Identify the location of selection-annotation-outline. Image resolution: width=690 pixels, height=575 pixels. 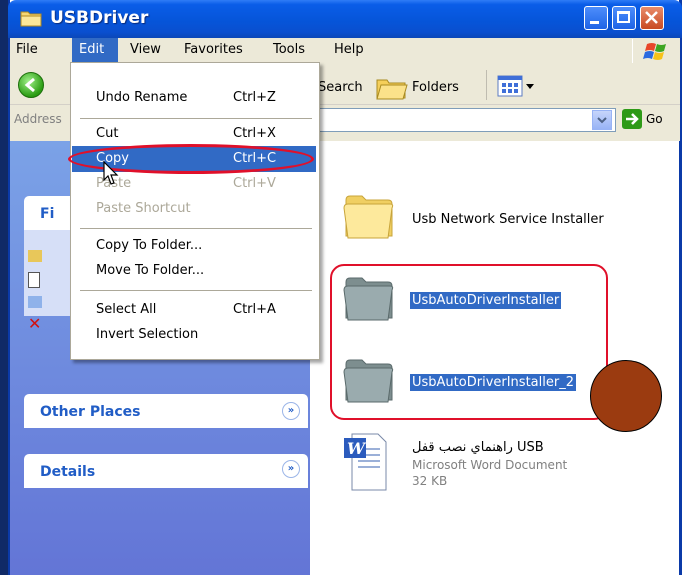
(469, 342).